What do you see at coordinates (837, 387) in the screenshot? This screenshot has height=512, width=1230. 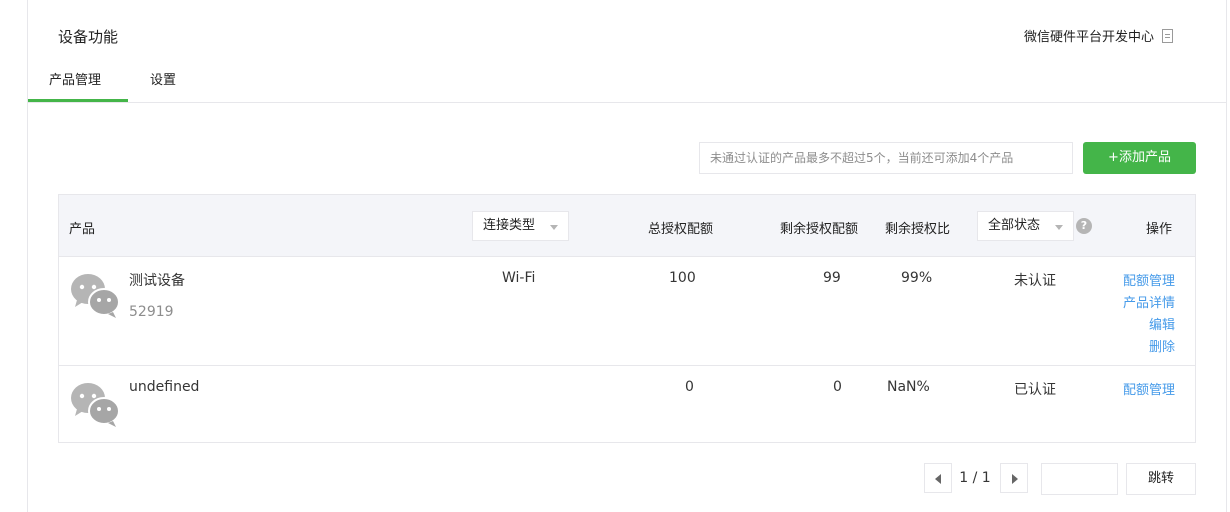 I see `remain-quota: 0` at bounding box center [837, 387].